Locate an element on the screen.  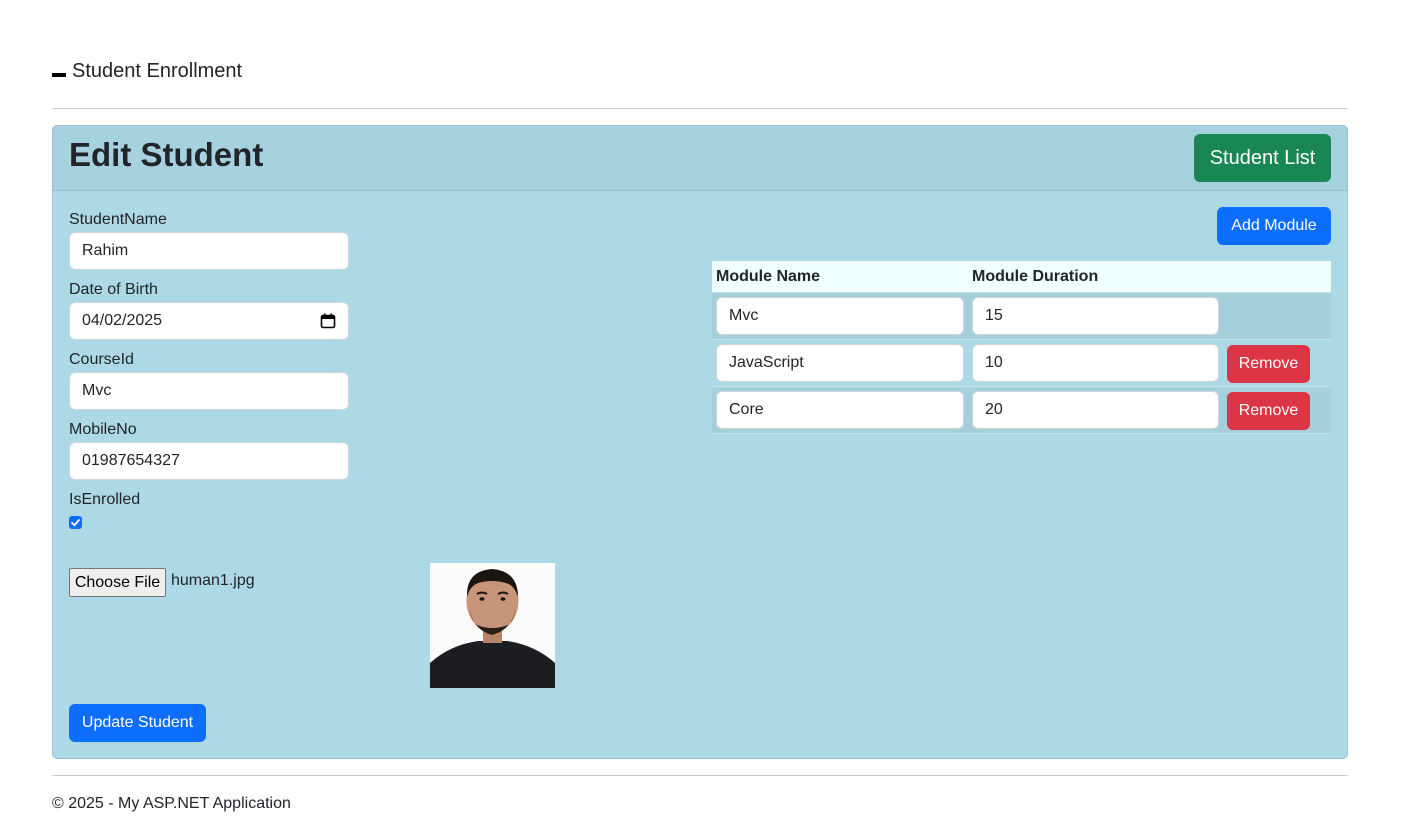
update-student-button: Update Student is located at coordinates (137, 723).